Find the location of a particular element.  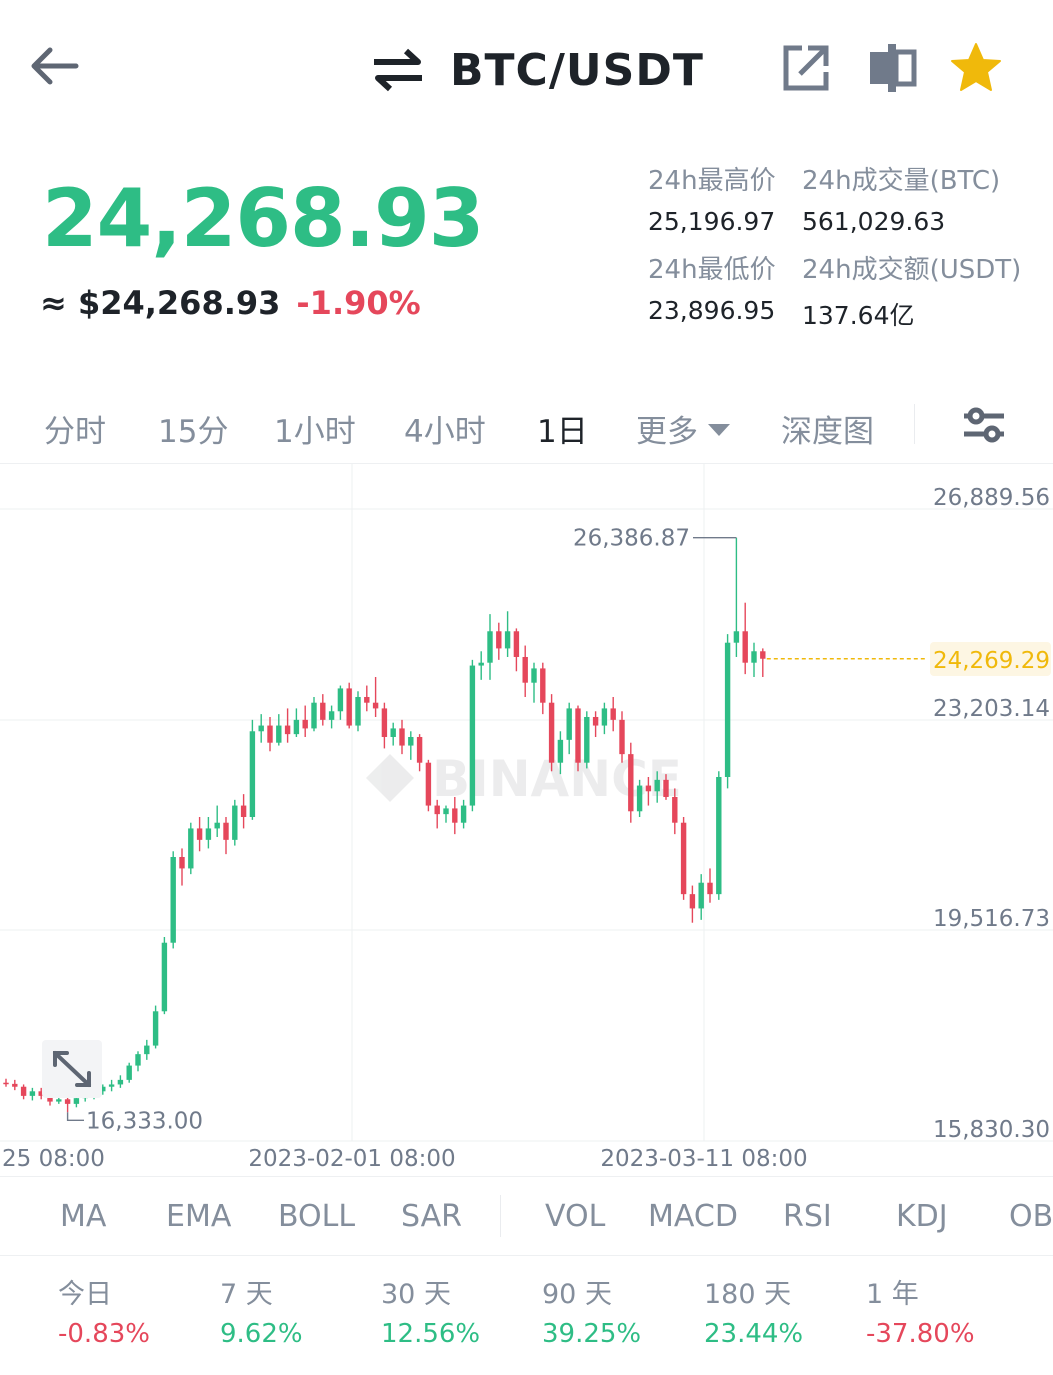

top-bar: BTC/USDT is located at coordinates (526, 70).